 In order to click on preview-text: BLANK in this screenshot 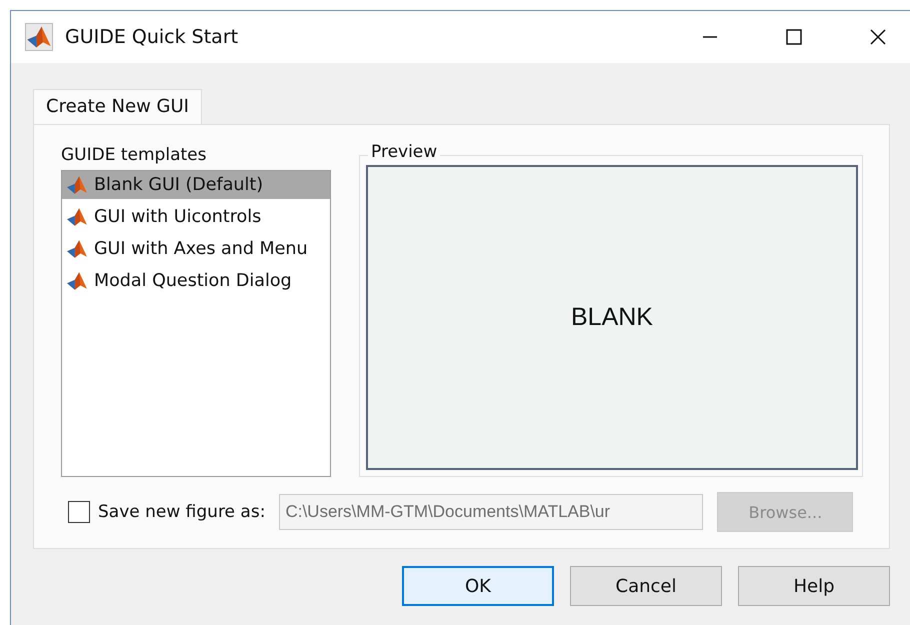, I will do `click(612, 317)`.